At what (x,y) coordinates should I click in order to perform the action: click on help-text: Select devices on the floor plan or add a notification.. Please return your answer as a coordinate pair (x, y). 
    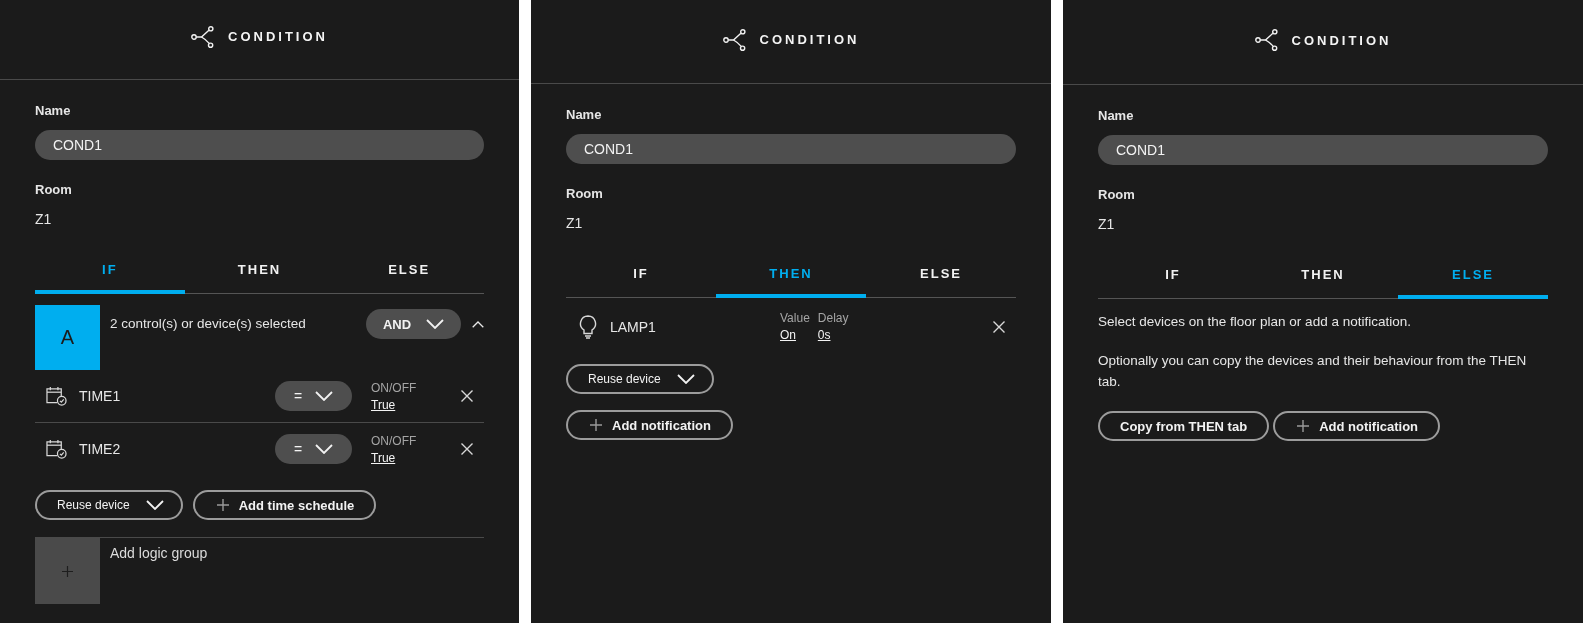
    Looking at the image, I should click on (1255, 322).